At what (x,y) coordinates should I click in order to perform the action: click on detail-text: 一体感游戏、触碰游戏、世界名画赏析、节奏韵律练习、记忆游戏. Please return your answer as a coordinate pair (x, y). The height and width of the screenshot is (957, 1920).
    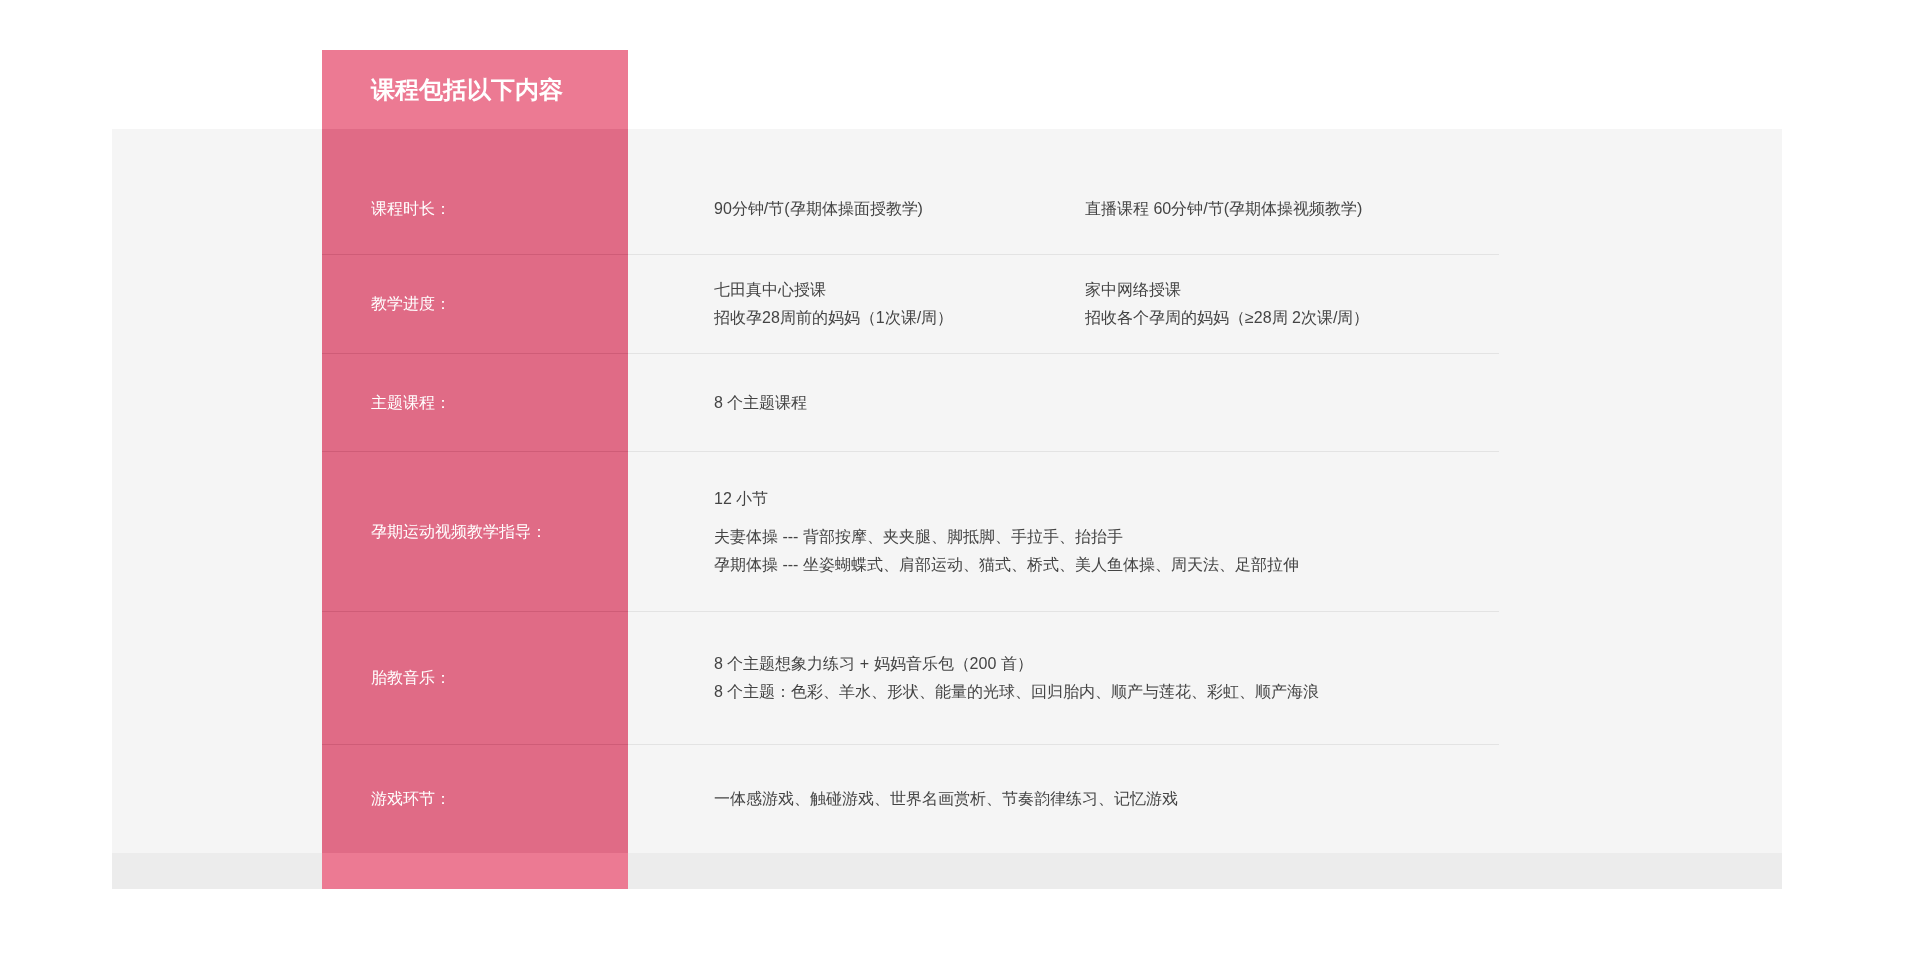
    Looking at the image, I should click on (946, 799).